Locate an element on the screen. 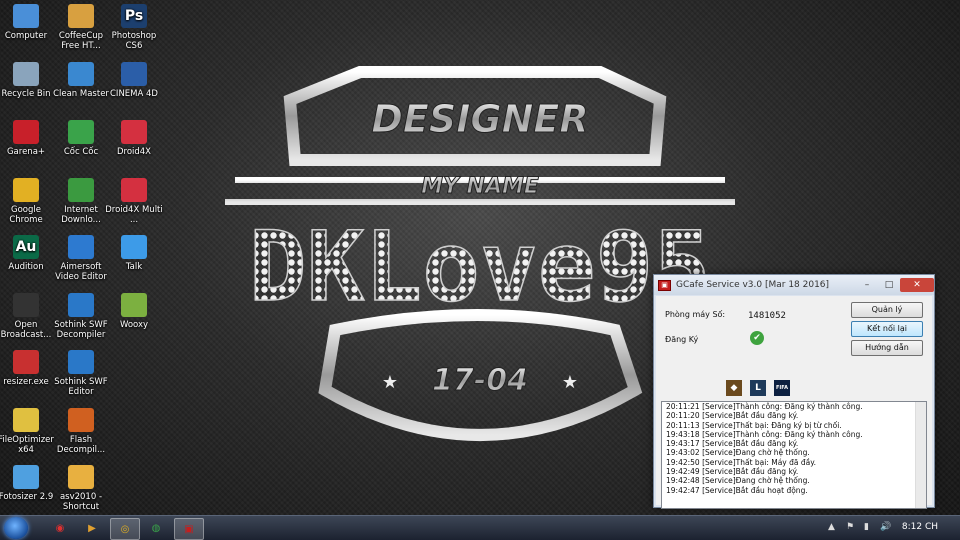  desktop-icon-label: CINEMA 4D is located at coordinates (134, 94).